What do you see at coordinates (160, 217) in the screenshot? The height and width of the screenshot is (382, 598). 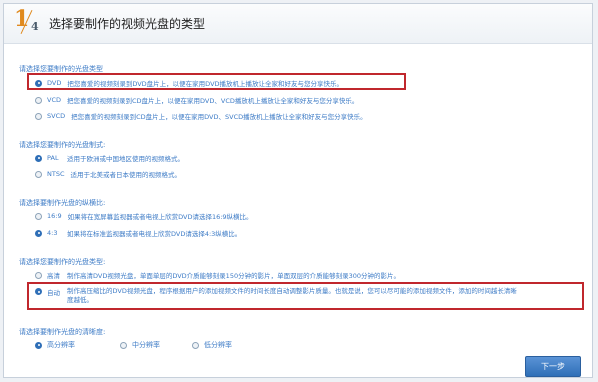 I see `option-desc: 如果将在宽屏幕监视器或者电视上欣赏DVD请选择16:9纵横比。` at bounding box center [160, 217].